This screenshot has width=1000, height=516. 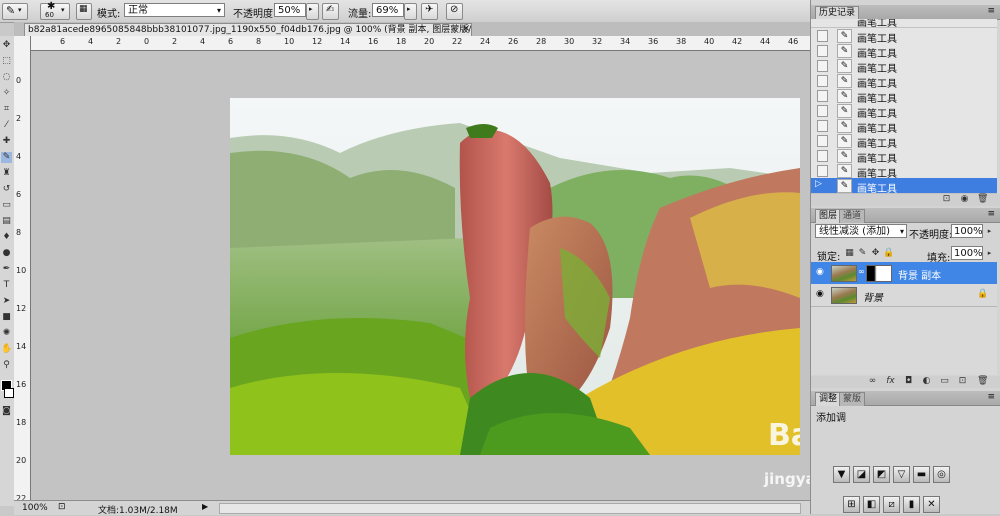 I want to click on layer-mask-thumbnail, so click(x=879, y=273).